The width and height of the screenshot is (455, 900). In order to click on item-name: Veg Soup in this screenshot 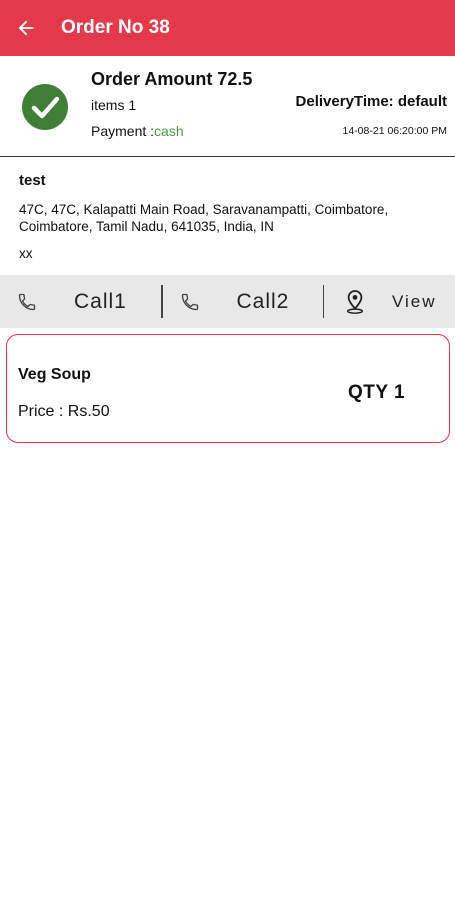, I will do `click(54, 374)`.